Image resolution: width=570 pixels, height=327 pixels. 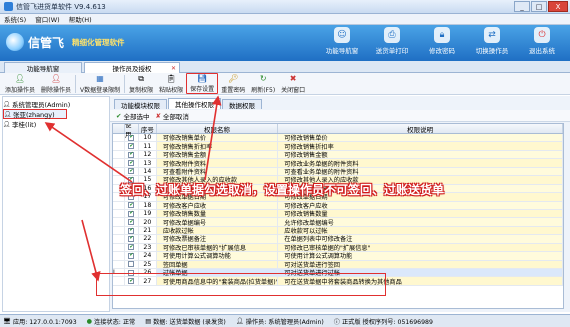 I want to click on tab-function-navigator: 功能导航窗, so click(x=43, y=67).